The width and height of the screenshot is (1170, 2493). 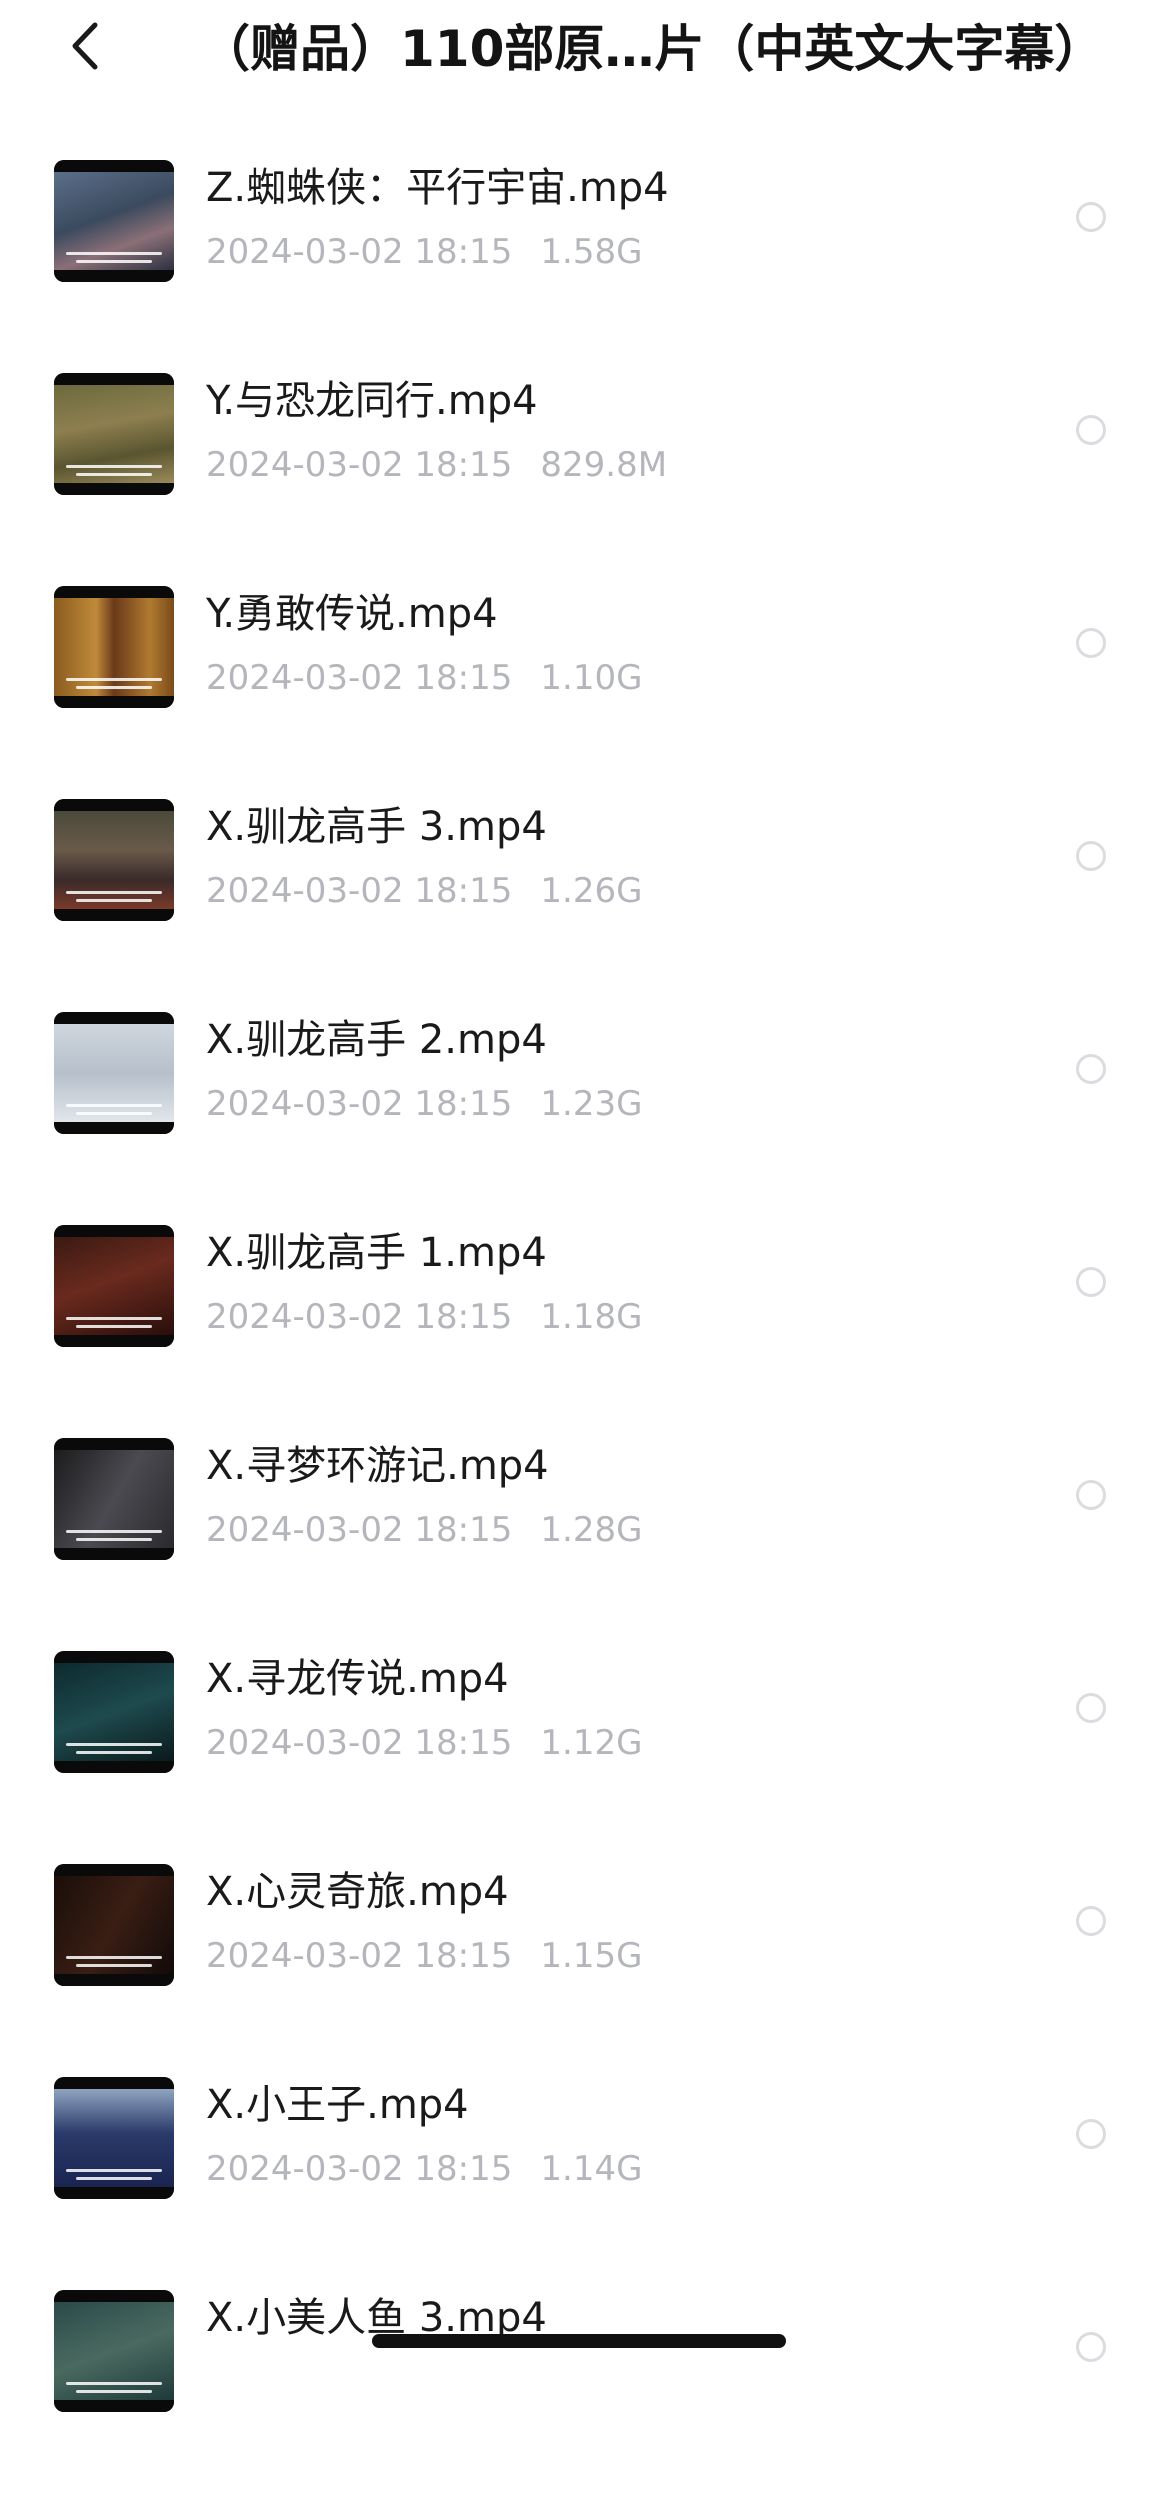 I want to click on file-name: X.心灵奇旅.mp4, so click(x=357, y=1892).